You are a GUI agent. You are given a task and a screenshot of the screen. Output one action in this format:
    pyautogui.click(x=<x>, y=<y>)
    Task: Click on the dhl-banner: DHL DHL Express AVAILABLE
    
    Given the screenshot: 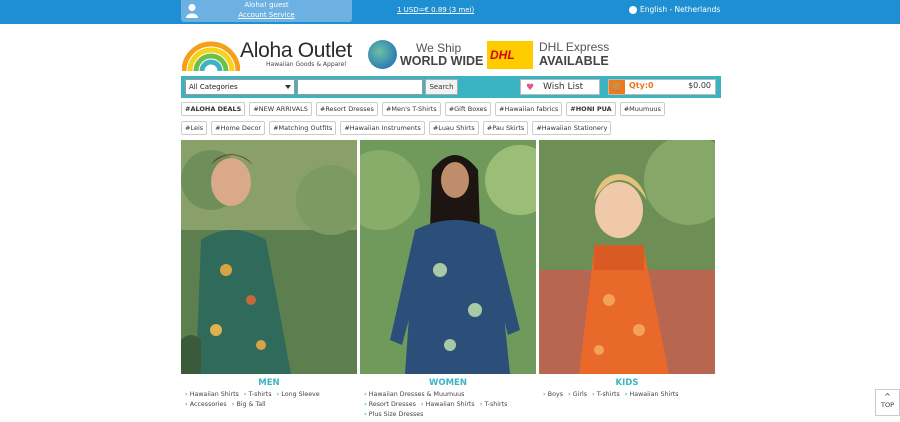 What is the action you would take?
    pyautogui.click(x=549, y=55)
    